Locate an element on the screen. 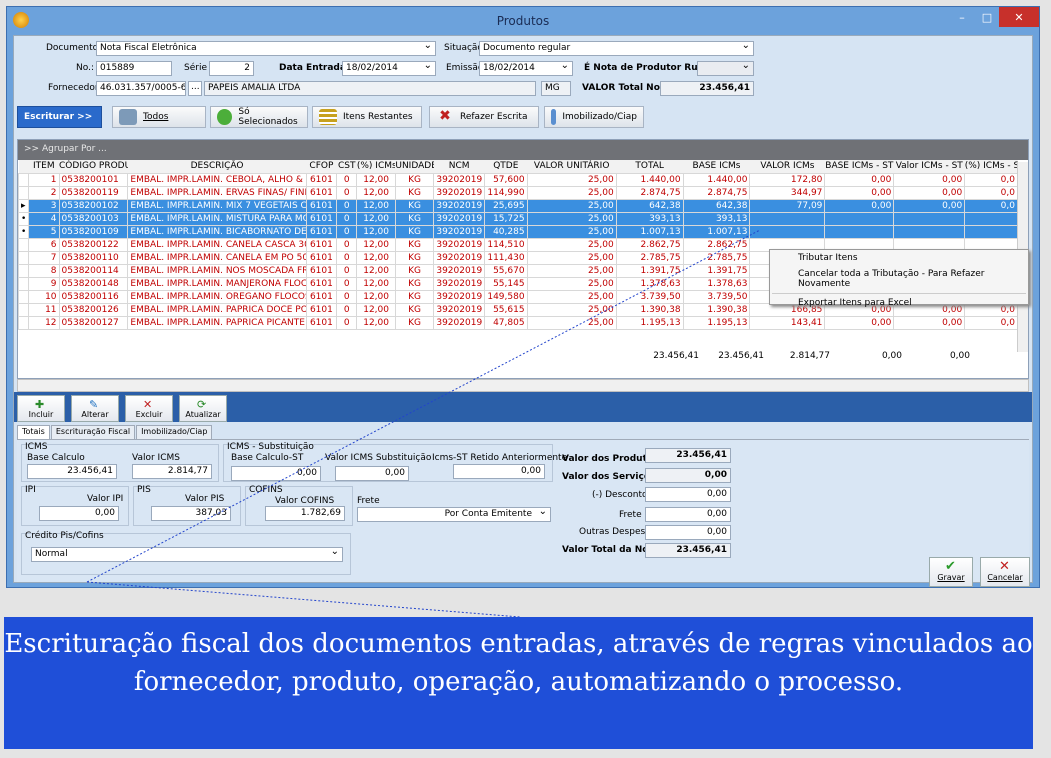 The width and height of the screenshot is (1051, 758). callout-line-caption is located at coordinates (303, 599).